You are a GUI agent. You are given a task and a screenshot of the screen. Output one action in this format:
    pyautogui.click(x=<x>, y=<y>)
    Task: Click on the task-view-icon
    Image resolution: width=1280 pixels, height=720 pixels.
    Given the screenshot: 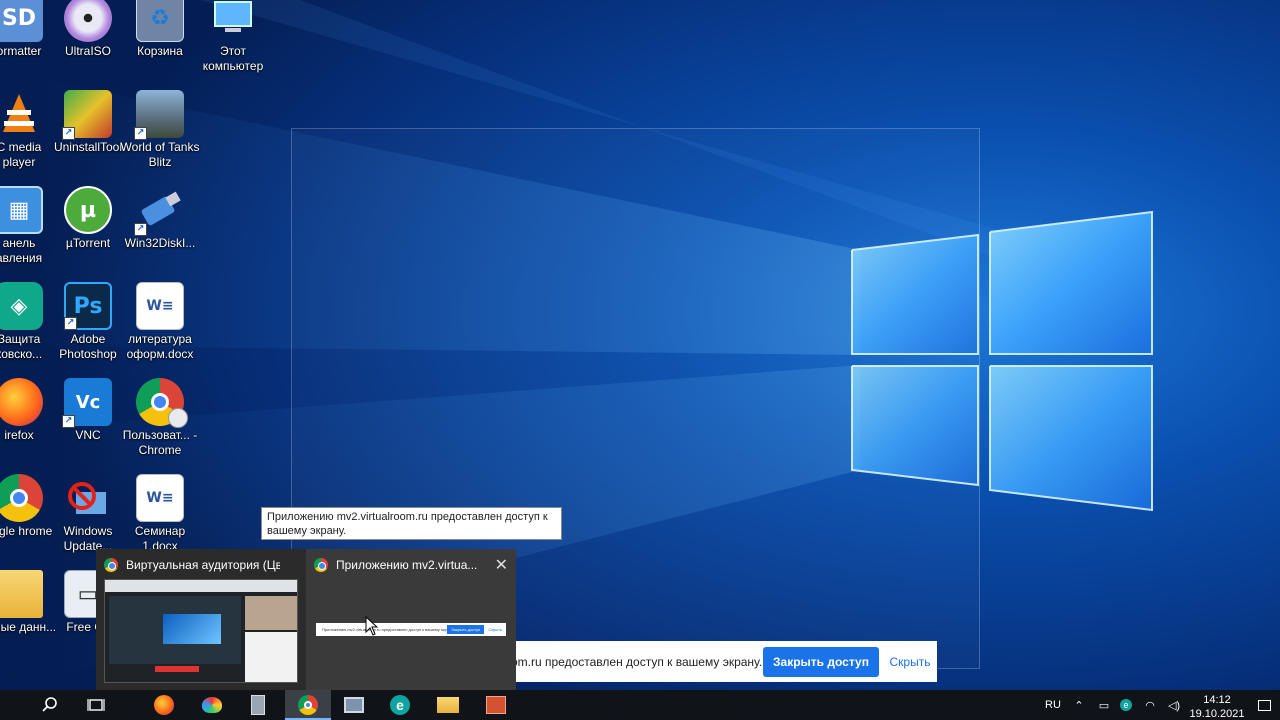 What is the action you would take?
    pyautogui.click(x=96, y=705)
    